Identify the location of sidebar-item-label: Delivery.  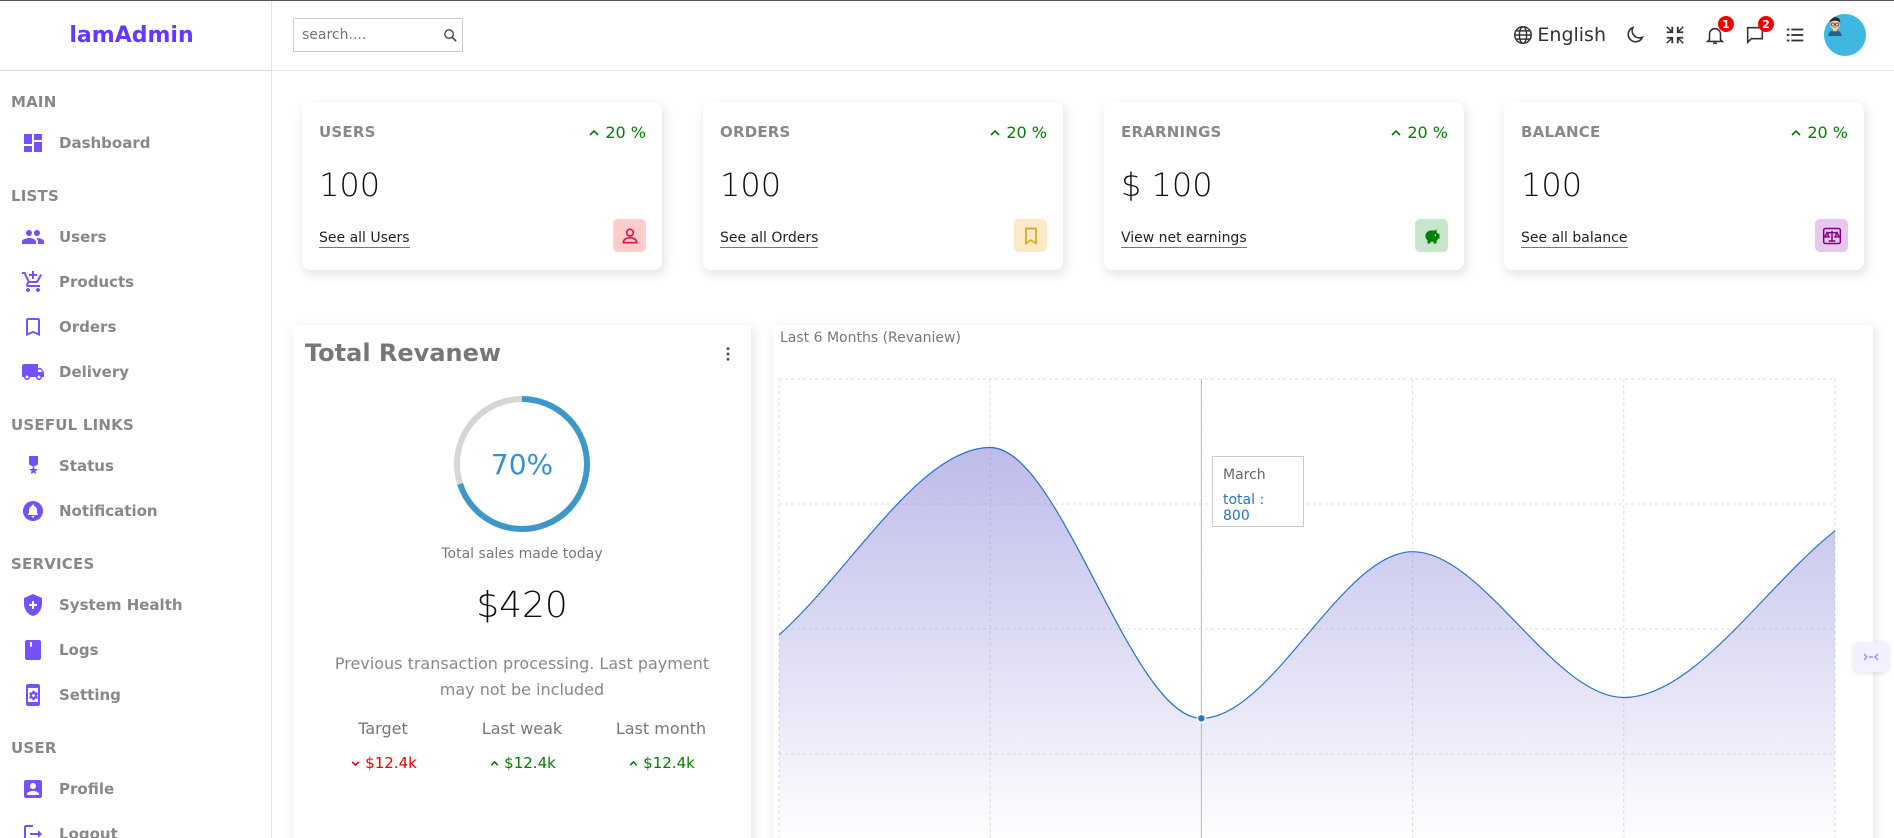
(94, 371).